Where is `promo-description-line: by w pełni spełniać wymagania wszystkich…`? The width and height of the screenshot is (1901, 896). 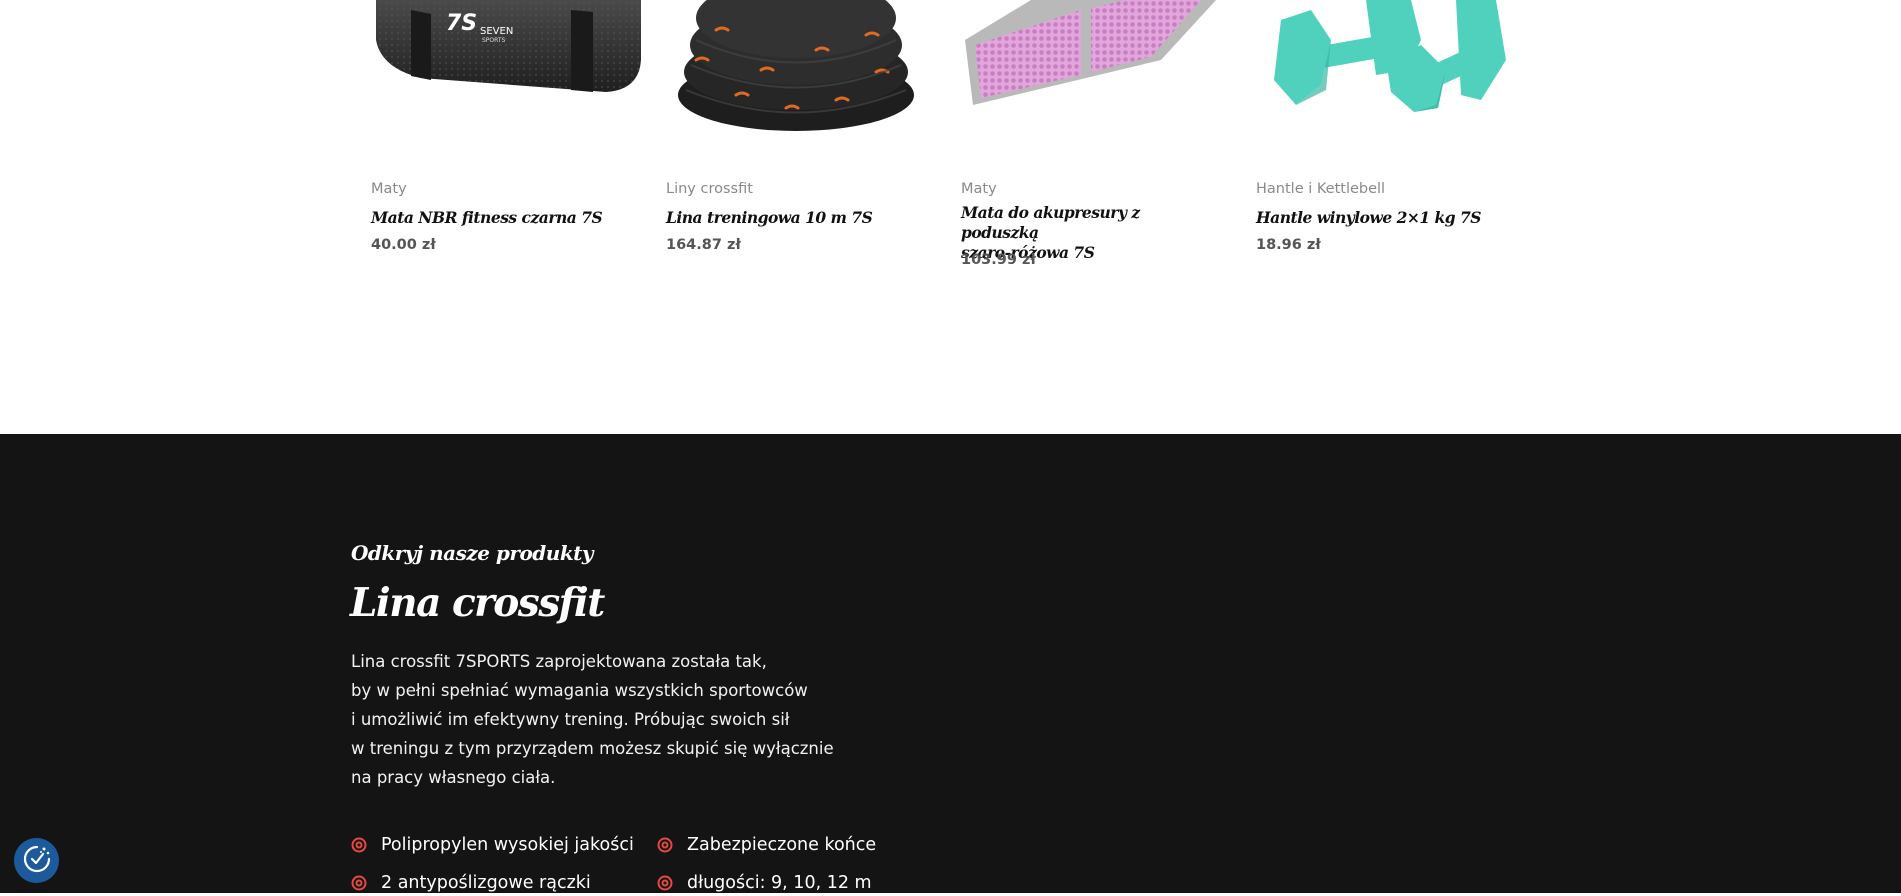
promo-description-line: by w pełni spełniać wymagania wszystkich… is located at coordinates (579, 690).